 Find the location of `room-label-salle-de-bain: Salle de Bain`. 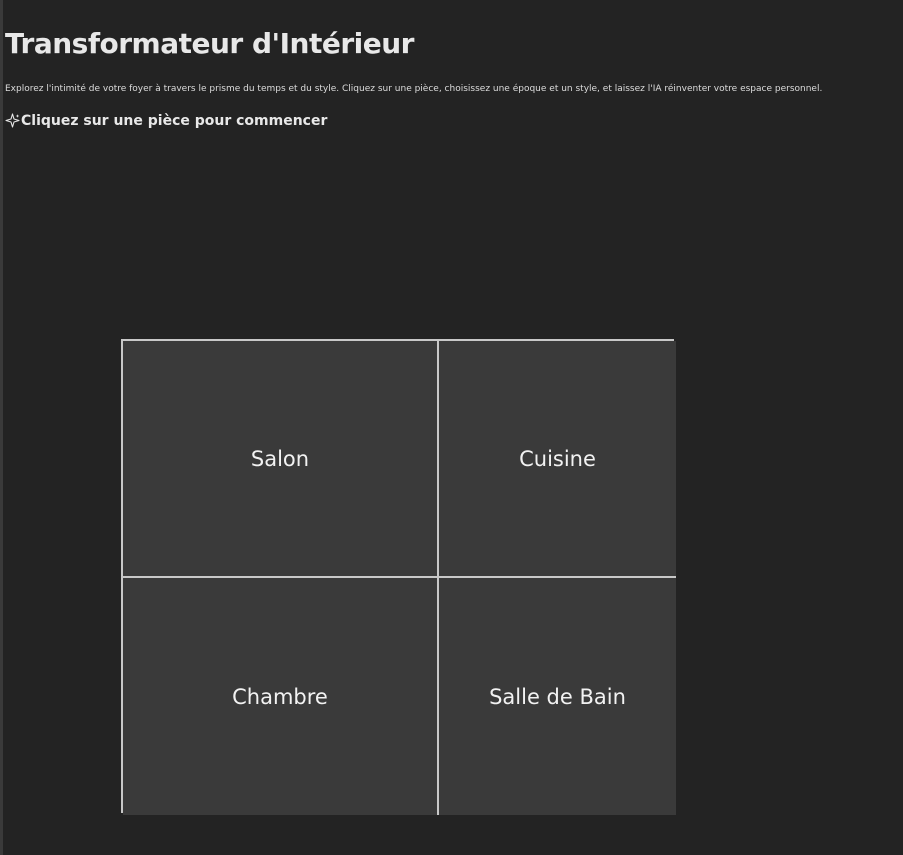

room-label-salle-de-bain: Salle de Bain is located at coordinates (557, 696).